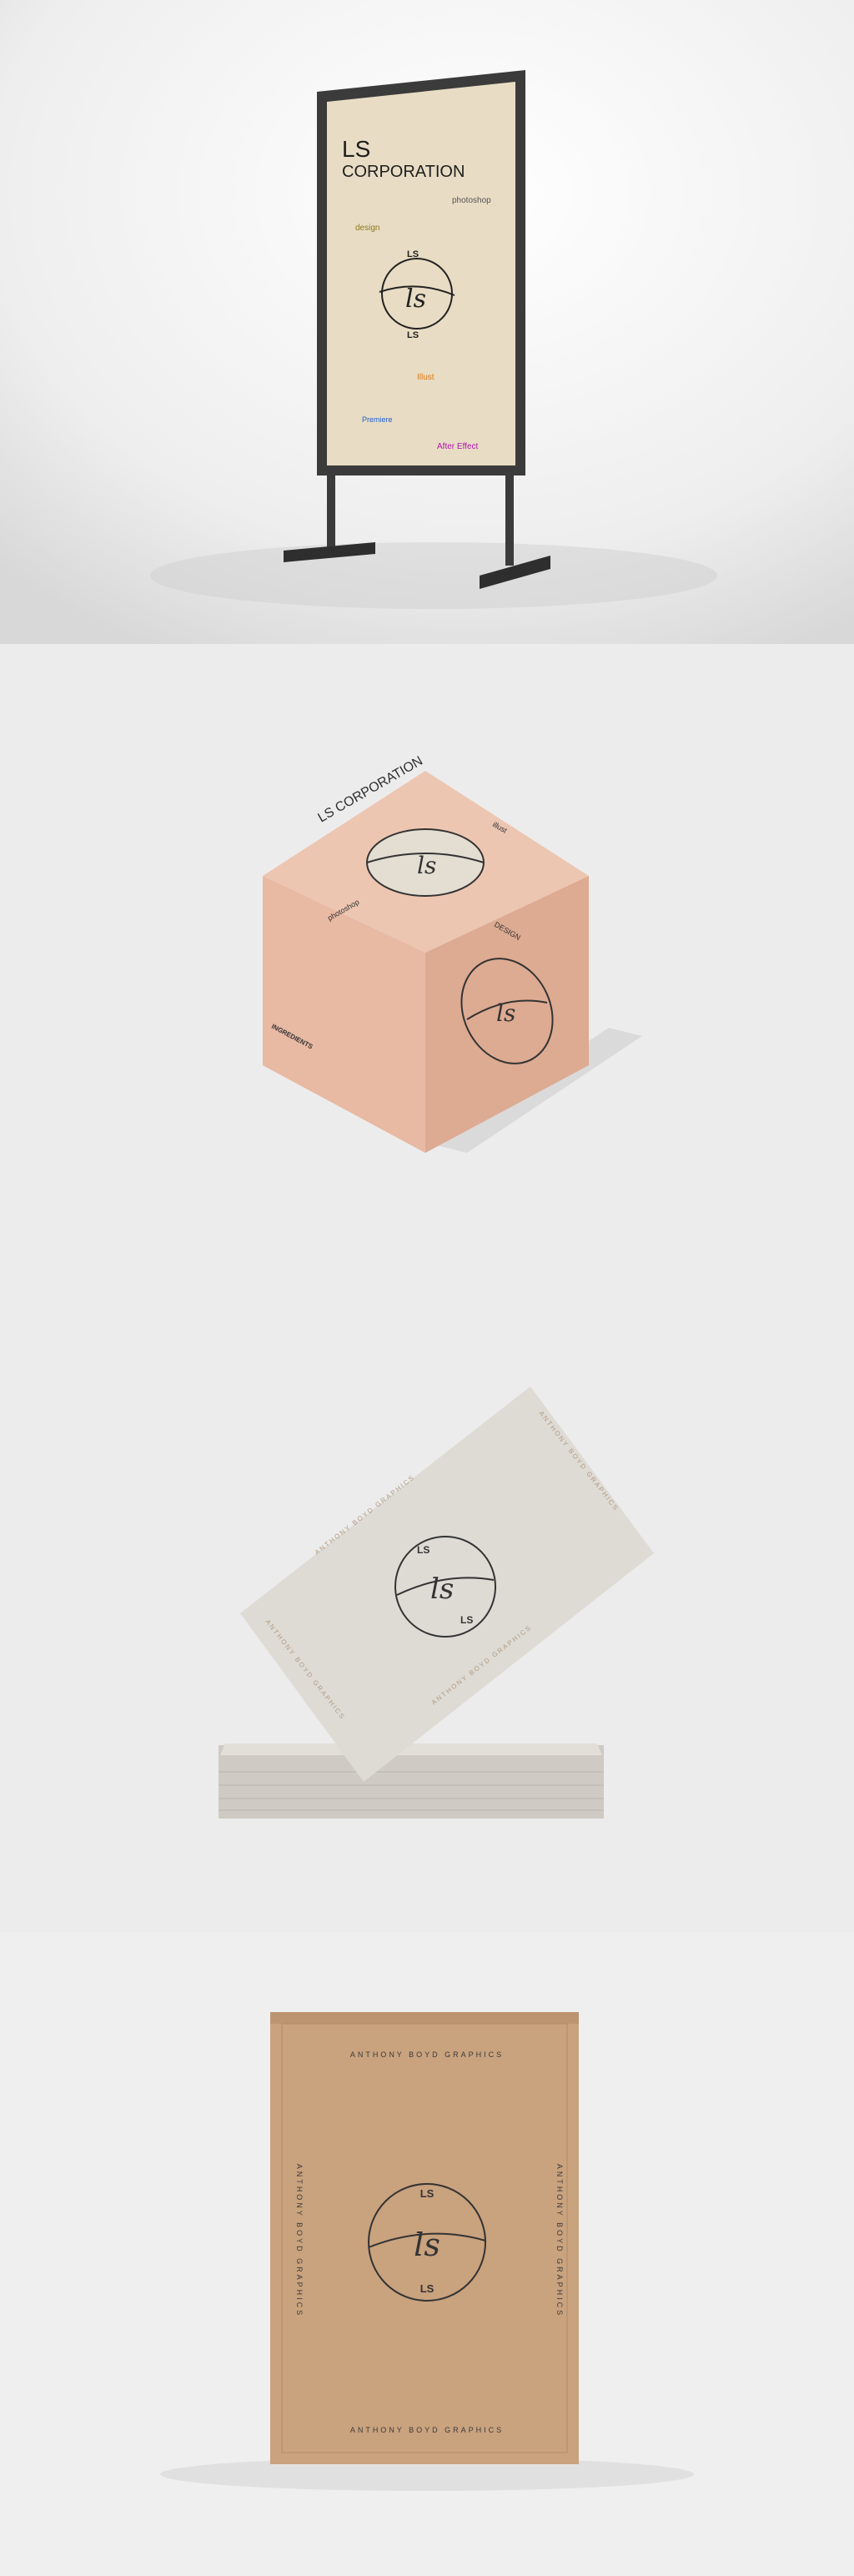 The width and height of the screenshot is (854, 2576). I want to click on cube-side-monogram: ls, so click(506, 1013).